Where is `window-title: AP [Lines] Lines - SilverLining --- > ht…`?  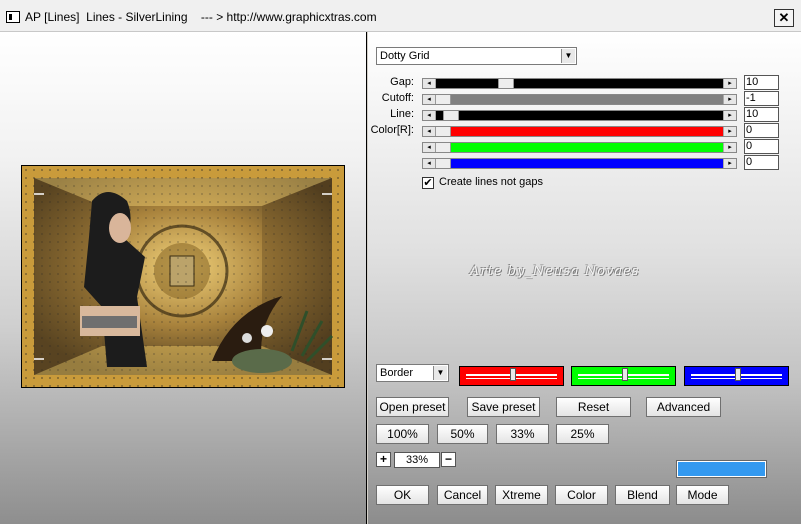 window-title: AP [Lines] Lines - SilverLining --- > ht… is located at coordinates (201, 17).